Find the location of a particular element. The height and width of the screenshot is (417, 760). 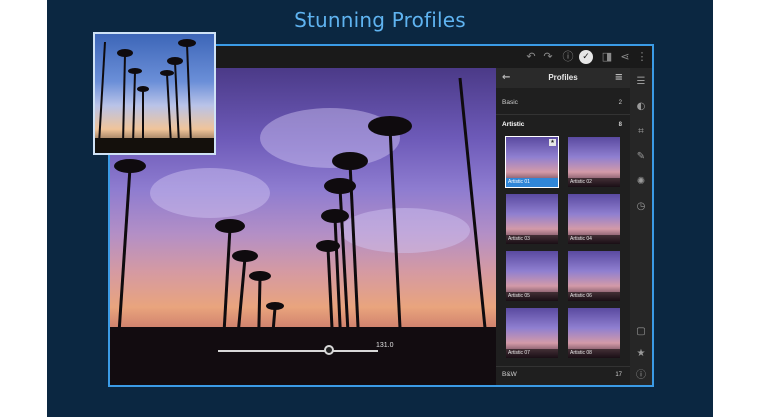

slider-value: 131.0 is located at coordinates (385, 345).